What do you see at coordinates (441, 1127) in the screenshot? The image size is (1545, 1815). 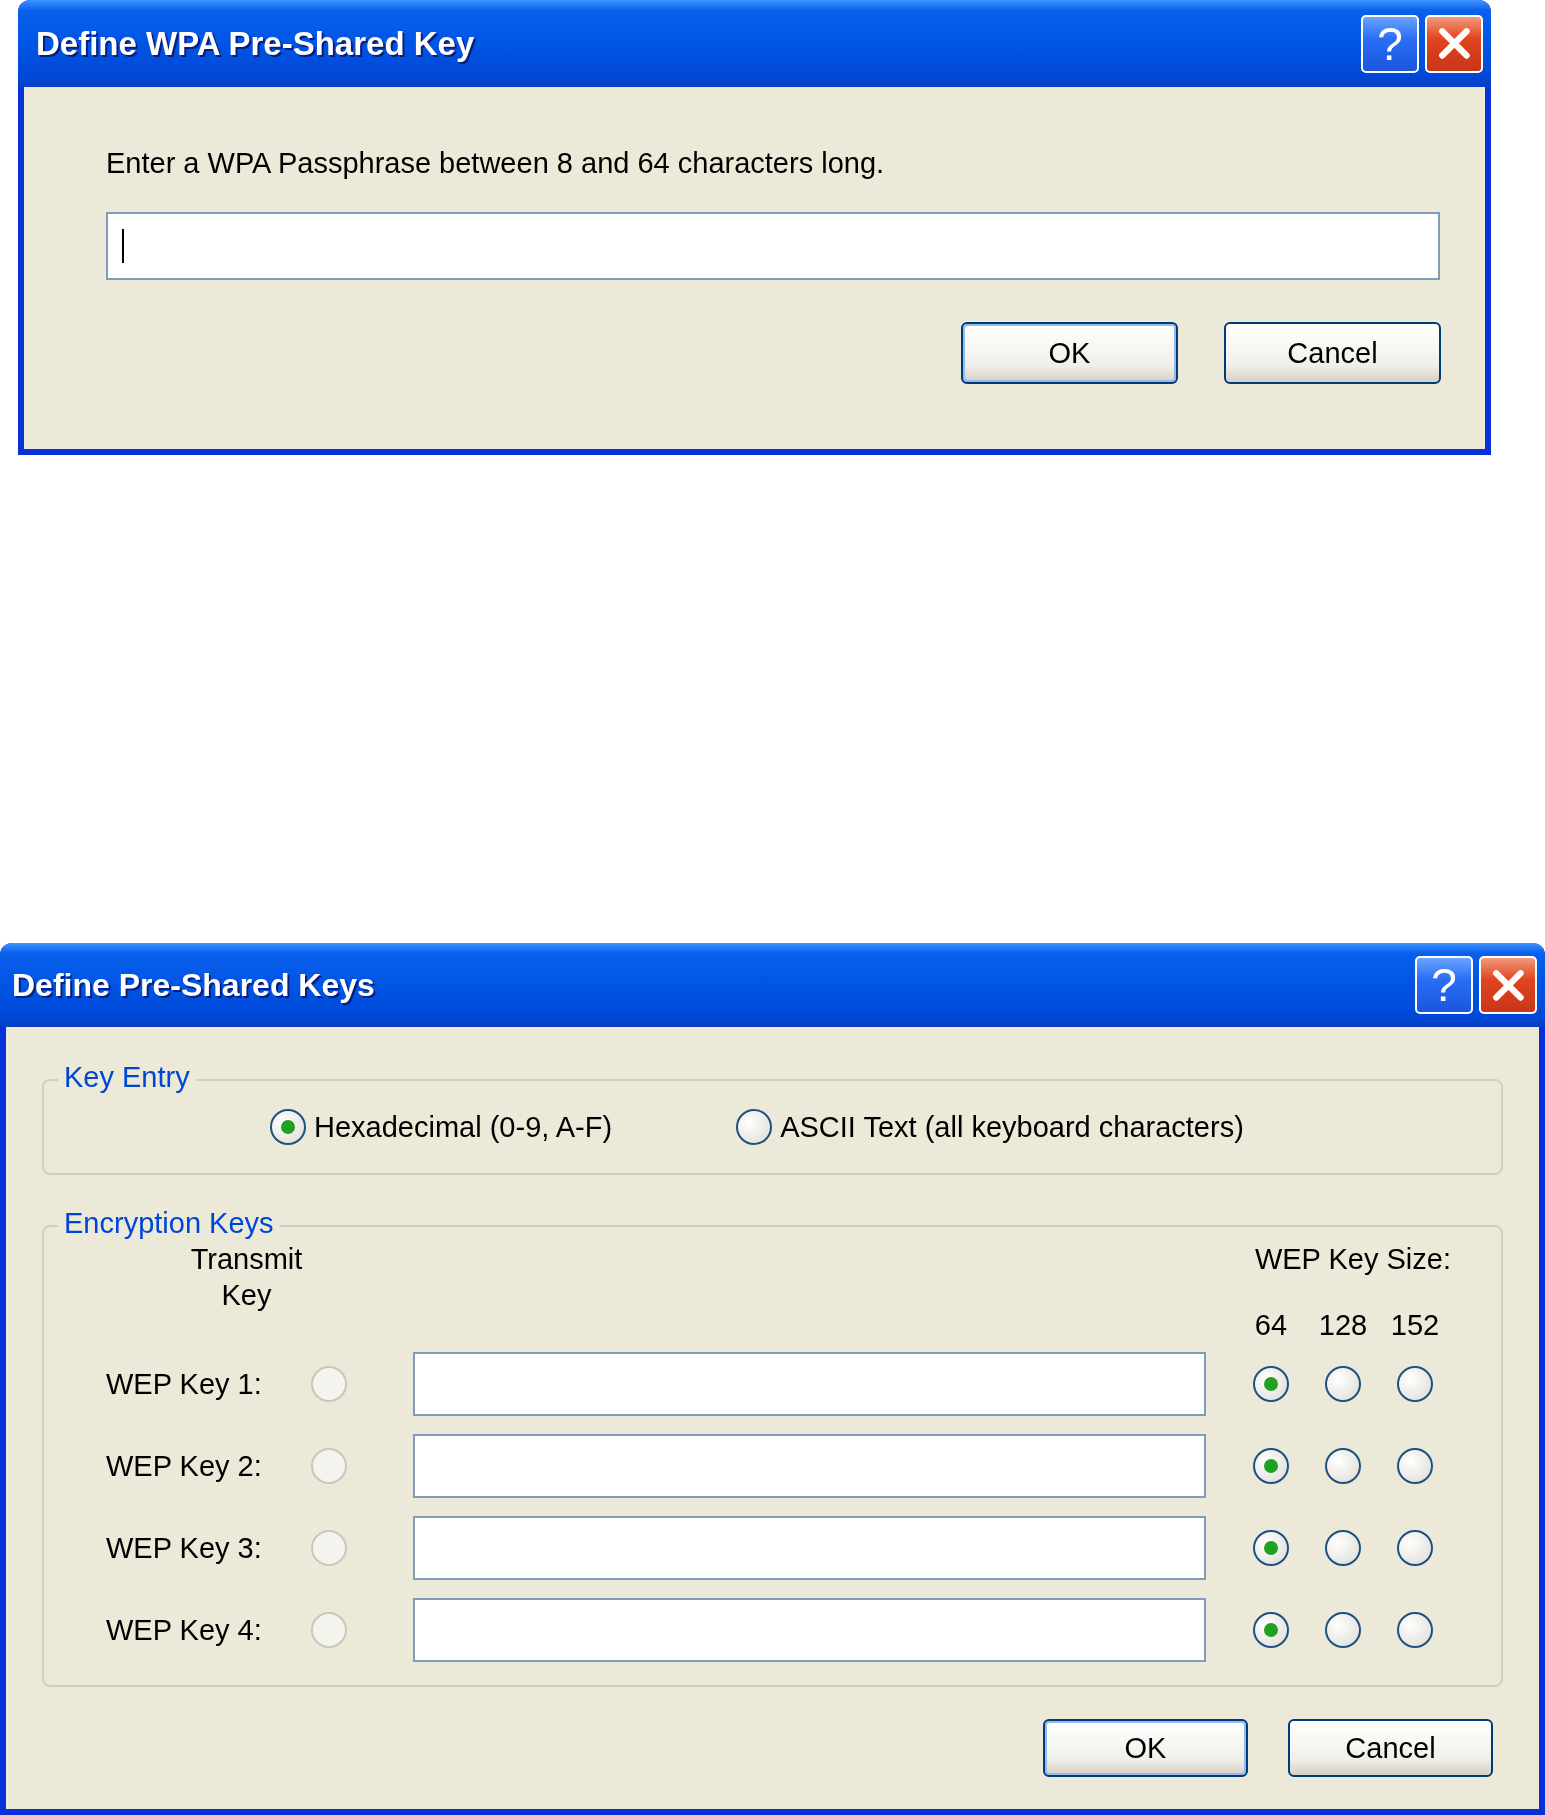 I see `radio-option: Hexadecimal (0-9, A-F)` at bounding box center [441, 1127].